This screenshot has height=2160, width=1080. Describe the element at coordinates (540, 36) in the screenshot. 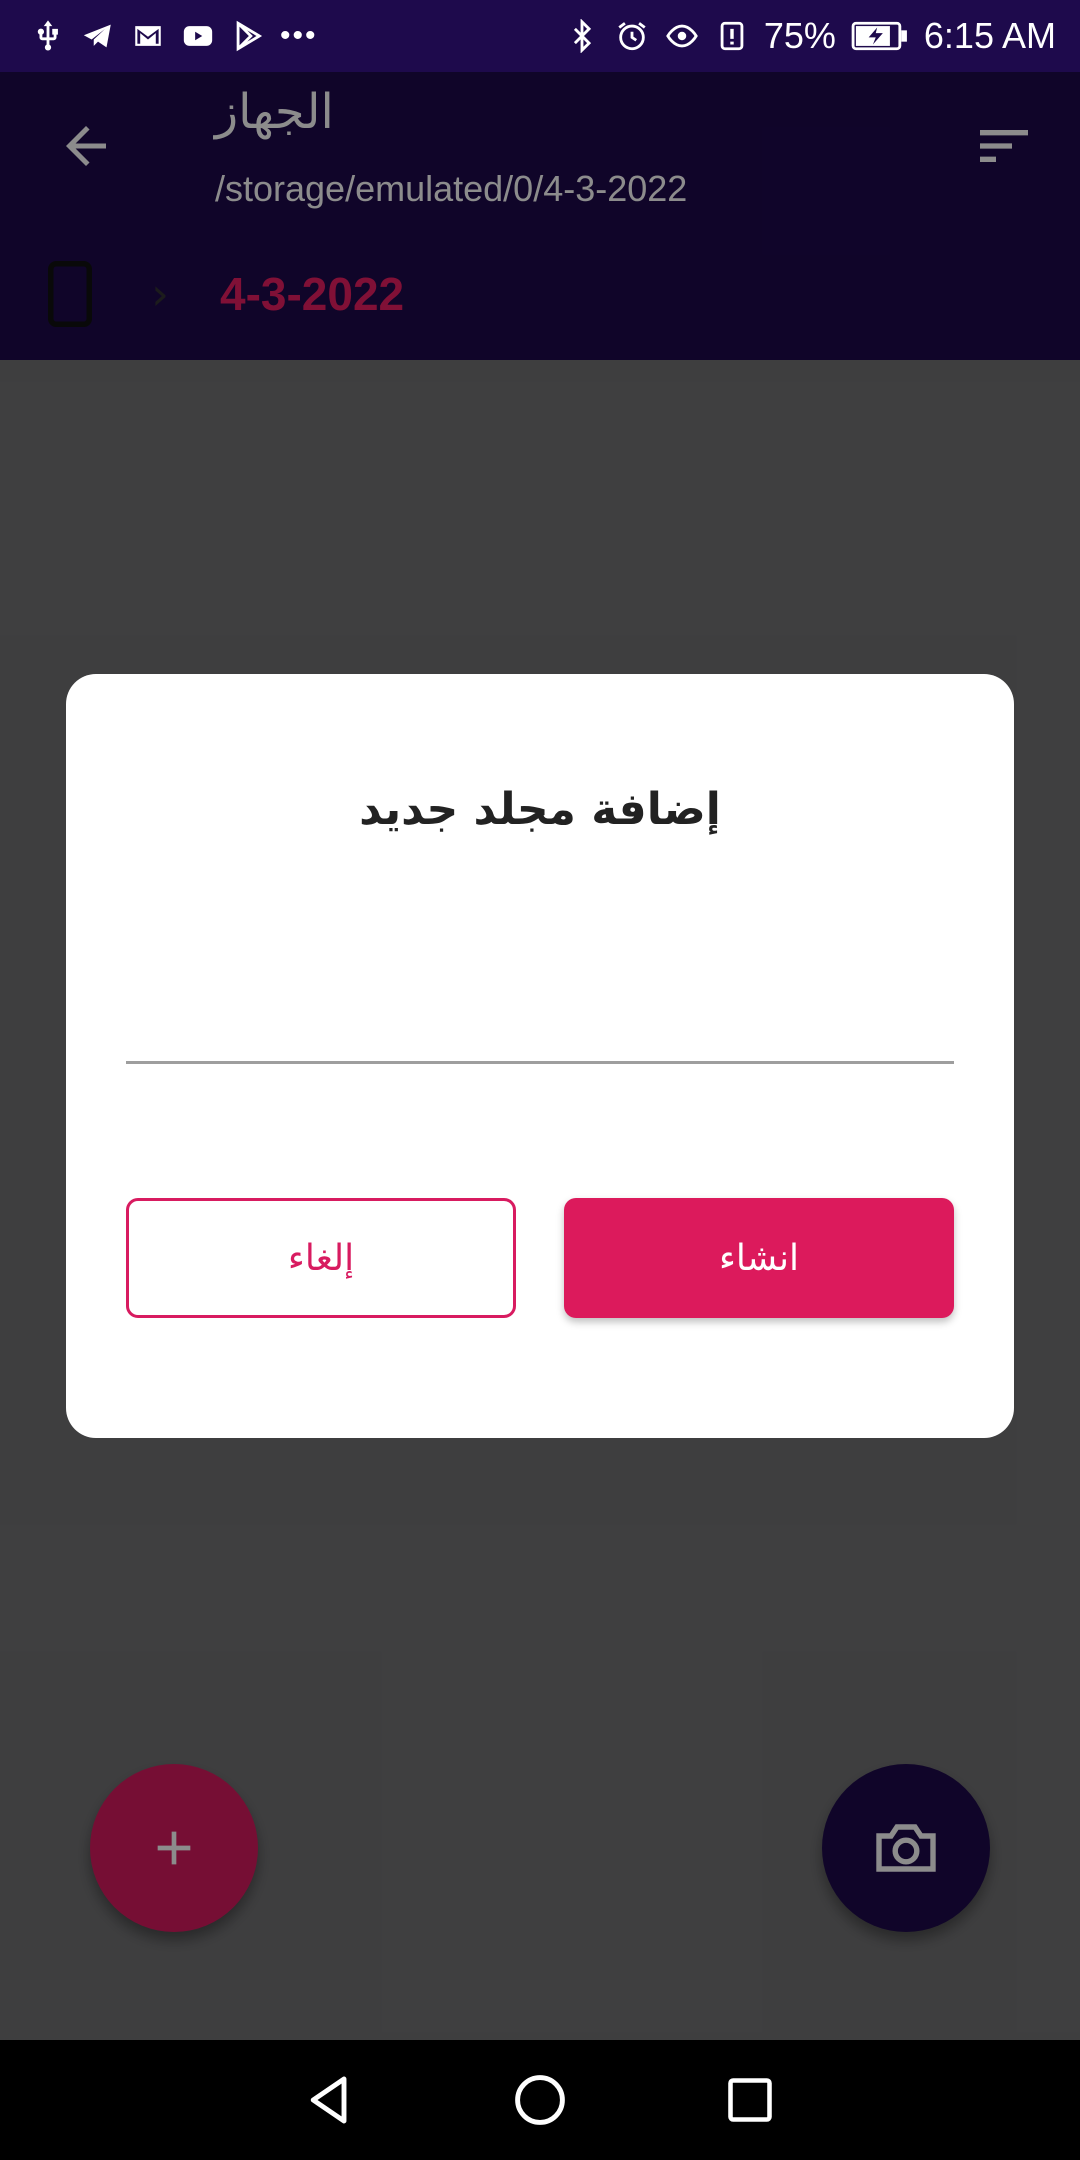

I see `status-bar: ••• 75% 6:15 AM` at that location.